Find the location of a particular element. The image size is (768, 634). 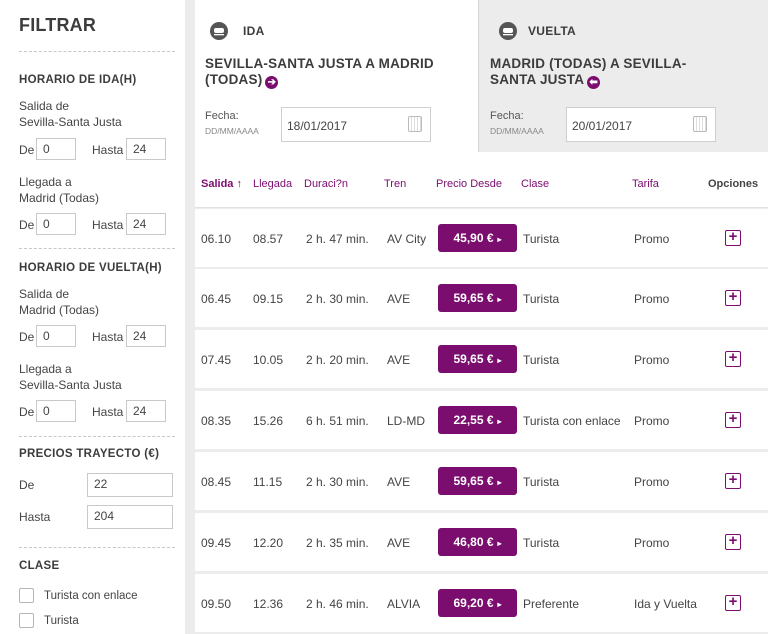

price-button: 22,55 € ▸ is located at coordinates (477, 420).